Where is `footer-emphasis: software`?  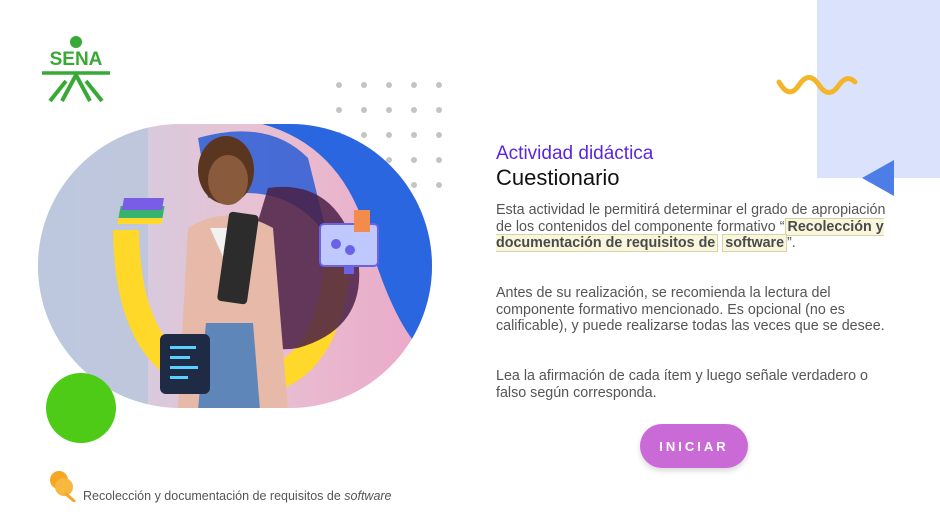 footer-emphasis: software is located at coordinates (368, 496).